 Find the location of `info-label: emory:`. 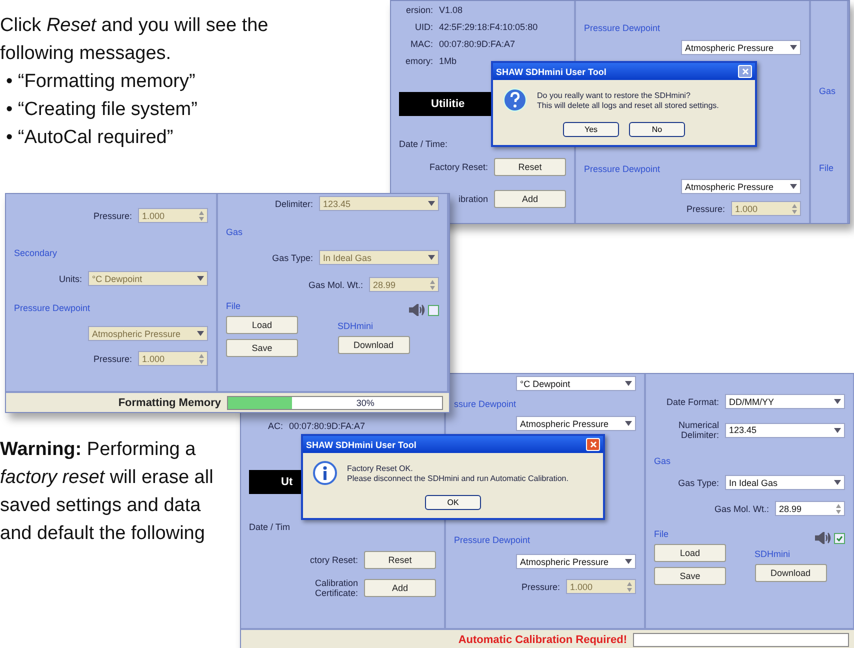

info-label: emory: is located at coordinates (418, 61).